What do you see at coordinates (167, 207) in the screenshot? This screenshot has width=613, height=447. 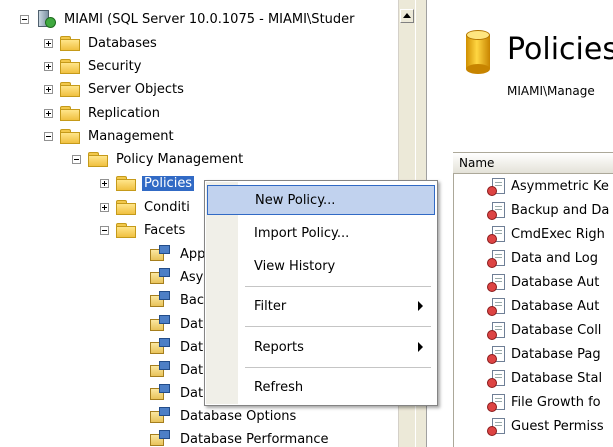 I see `tree-node-label: Conditi` at bounding box center [167, 207].